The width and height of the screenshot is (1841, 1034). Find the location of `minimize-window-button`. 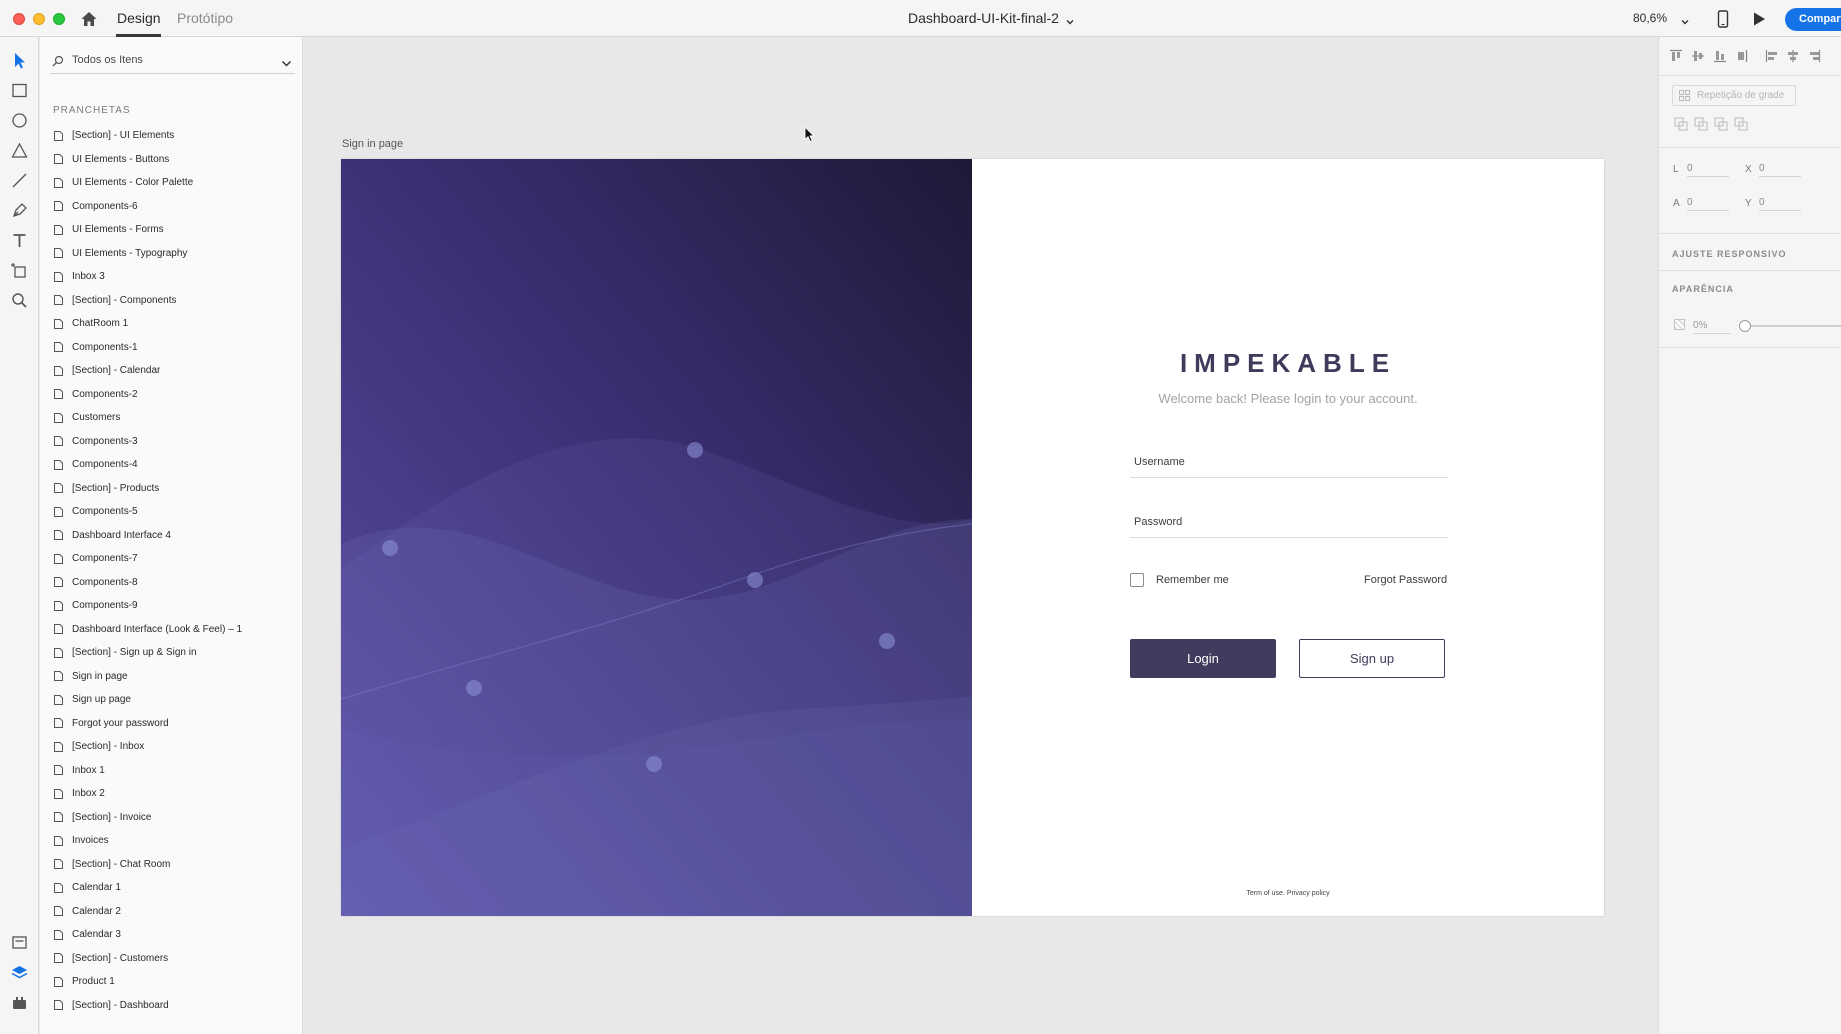

minimize-window-button is located at coordinates (39, 19).